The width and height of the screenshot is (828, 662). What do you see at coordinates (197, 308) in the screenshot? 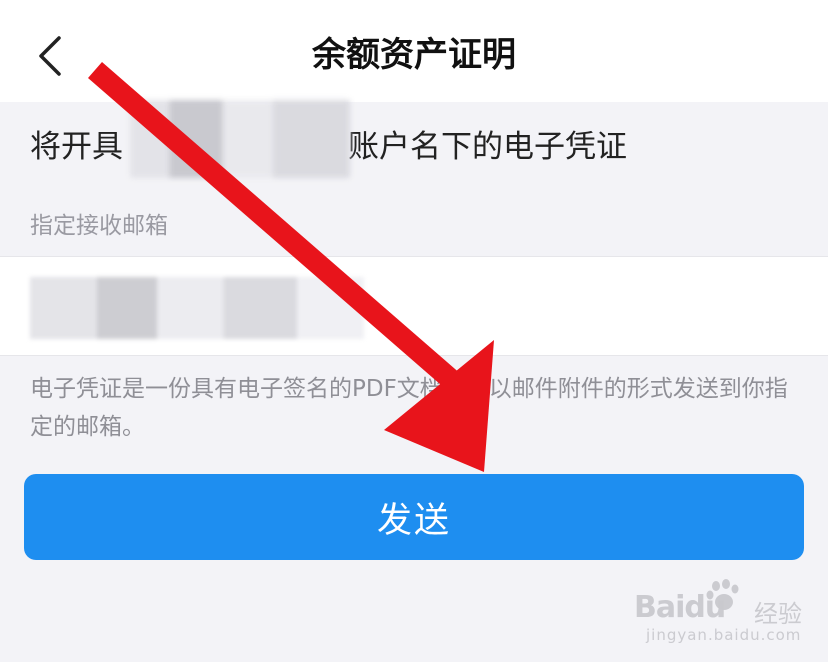
I see `email-input` at bounding box center [197, 308].